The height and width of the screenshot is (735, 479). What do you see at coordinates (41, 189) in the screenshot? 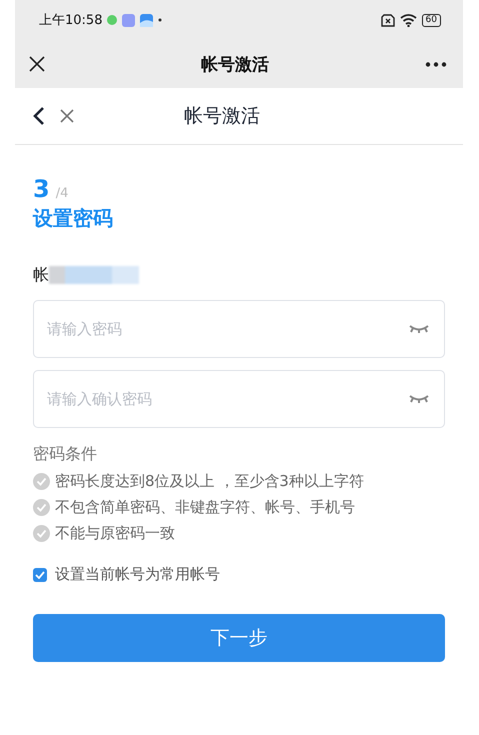
I see `step-number: 3` at bounding box center [41, 189].